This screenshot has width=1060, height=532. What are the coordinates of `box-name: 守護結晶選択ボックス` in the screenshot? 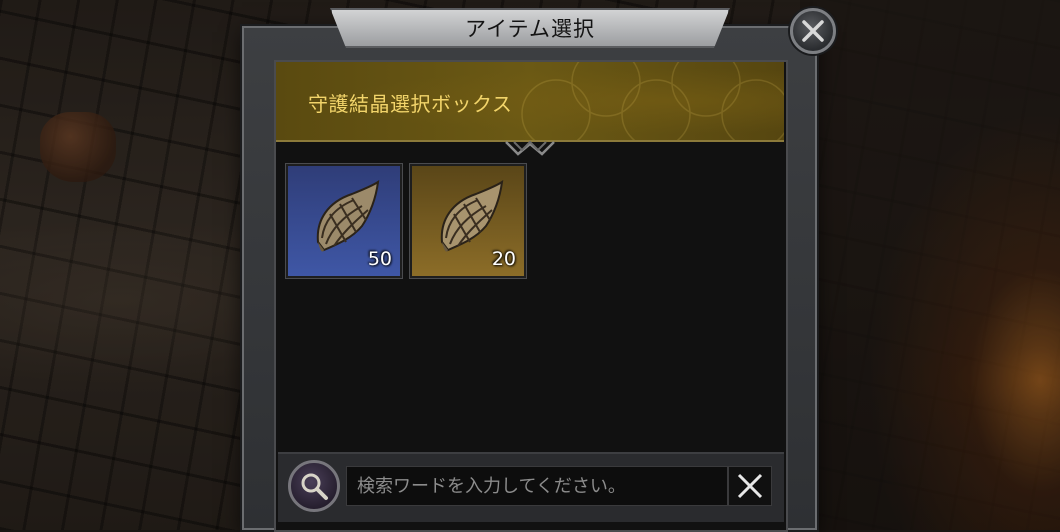 It's located at (410, 104).